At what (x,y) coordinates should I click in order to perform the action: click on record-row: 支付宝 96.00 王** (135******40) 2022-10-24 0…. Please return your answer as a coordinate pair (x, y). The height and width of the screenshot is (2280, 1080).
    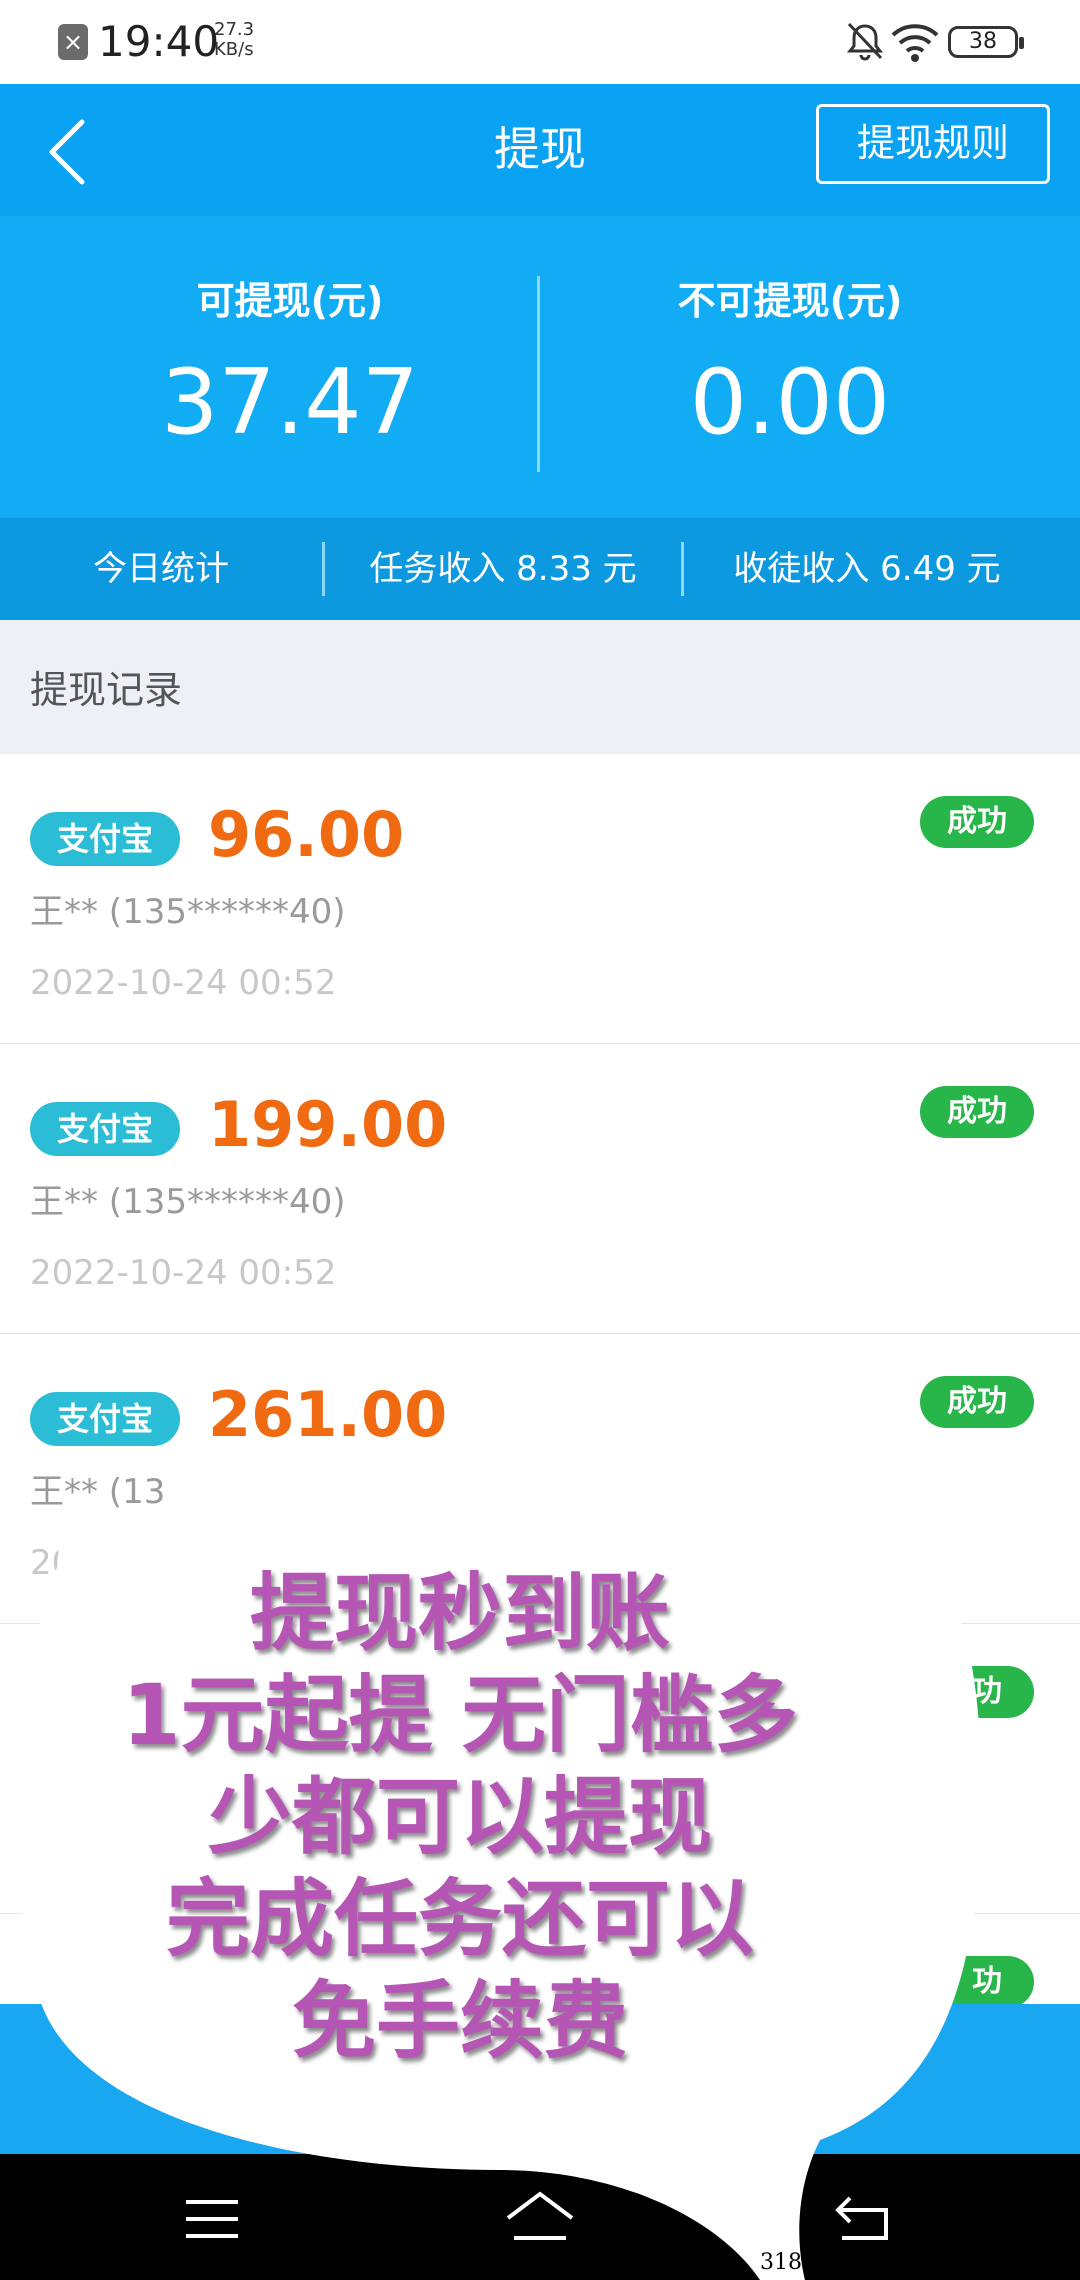
    Looking at the image, I should click on (540, 899).